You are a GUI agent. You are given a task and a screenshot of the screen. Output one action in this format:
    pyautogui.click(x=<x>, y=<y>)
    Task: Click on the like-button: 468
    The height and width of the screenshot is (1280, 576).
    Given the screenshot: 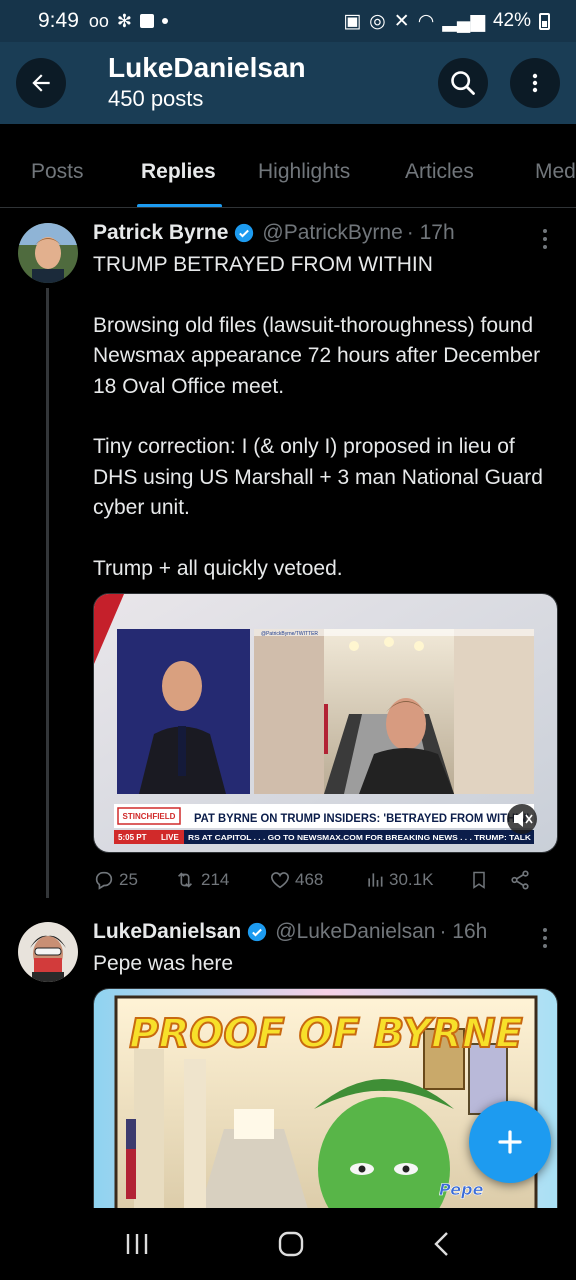 What is the action you would take?
    pyautogui.click(x=317, y=880)
    